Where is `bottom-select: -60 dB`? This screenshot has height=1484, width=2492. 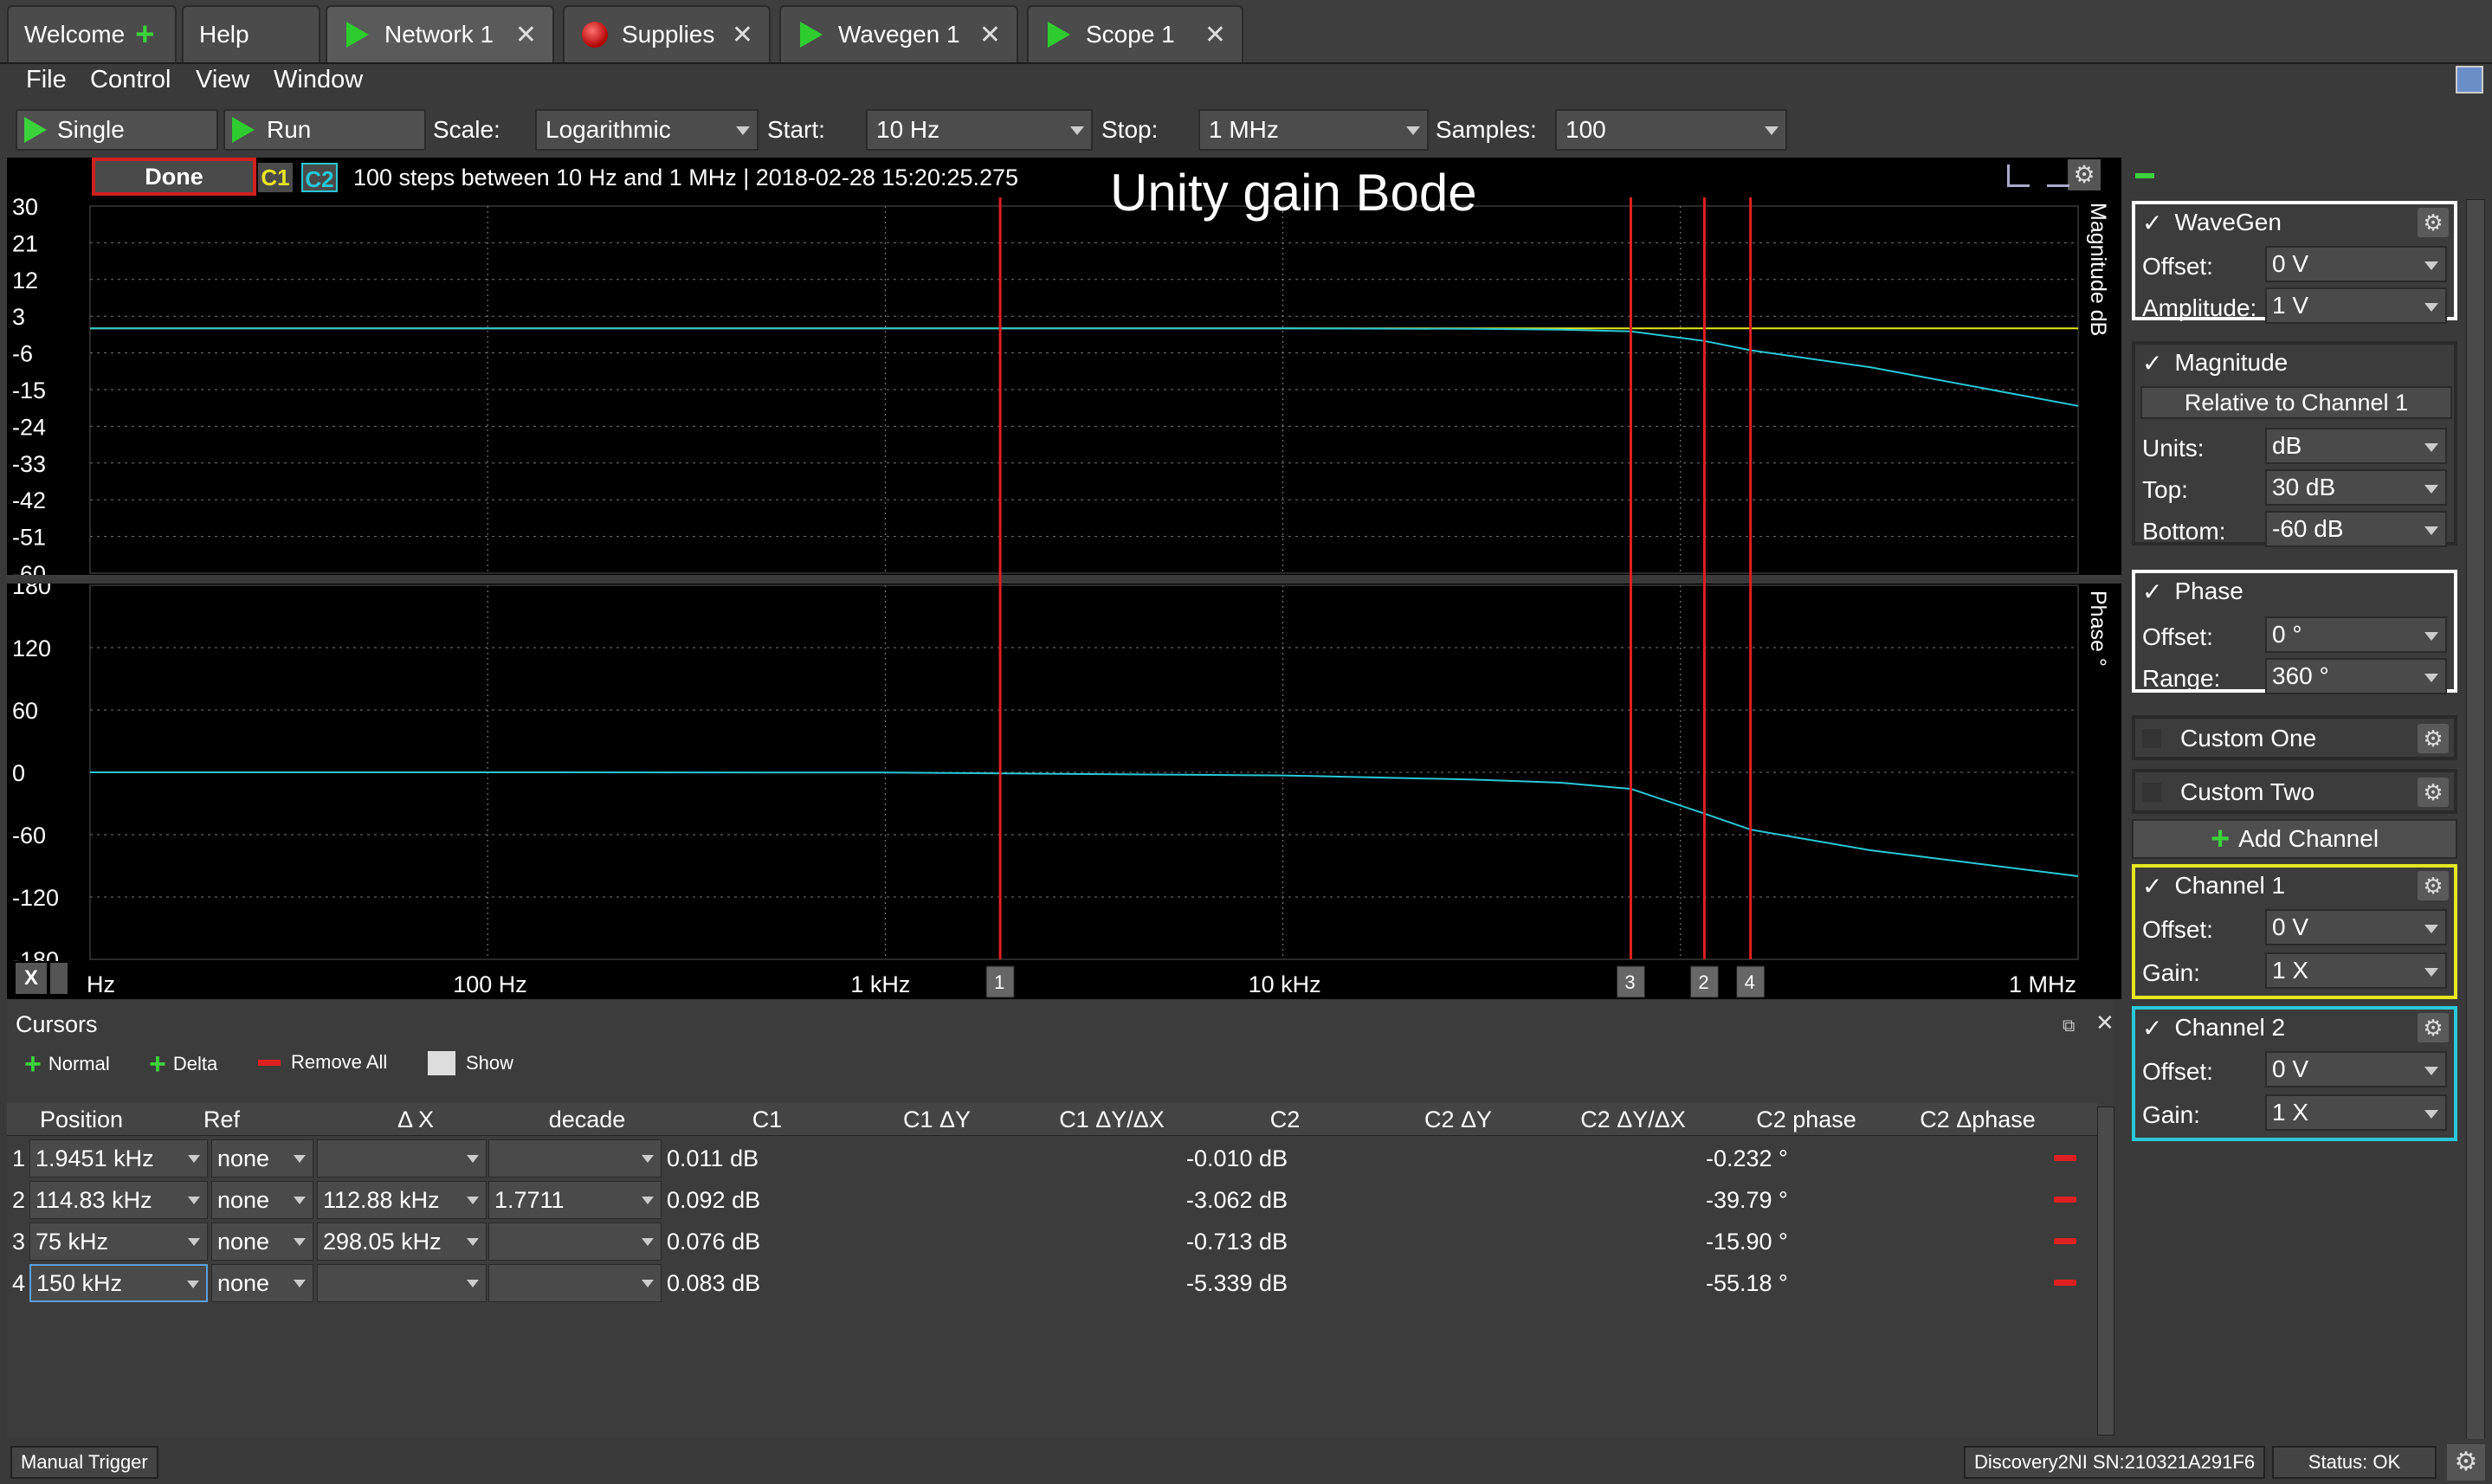 bottom-select: -60 dB is located at coordinates (2356, 529).